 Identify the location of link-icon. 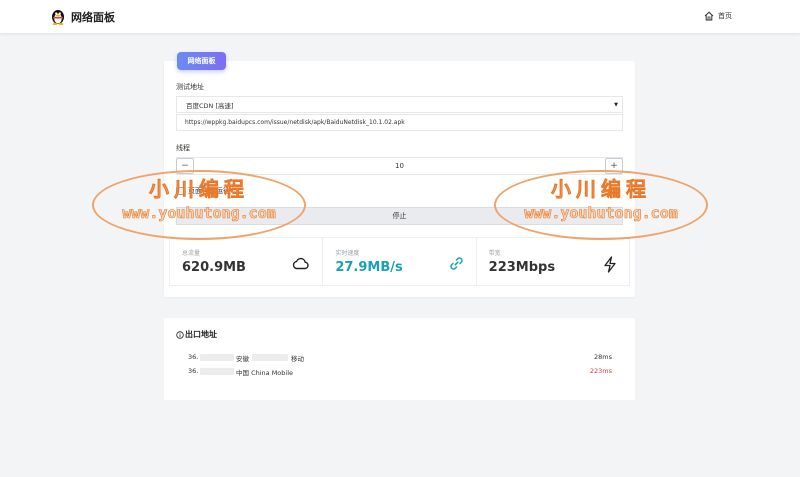
(456, 263).